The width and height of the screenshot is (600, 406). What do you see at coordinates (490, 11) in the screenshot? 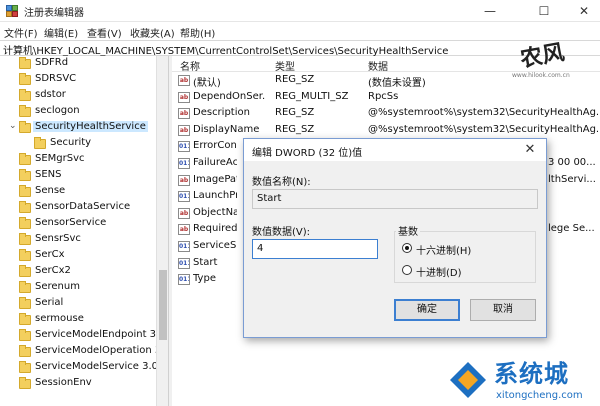
I see `minimize-button: —` at bounding box center [490, 11].